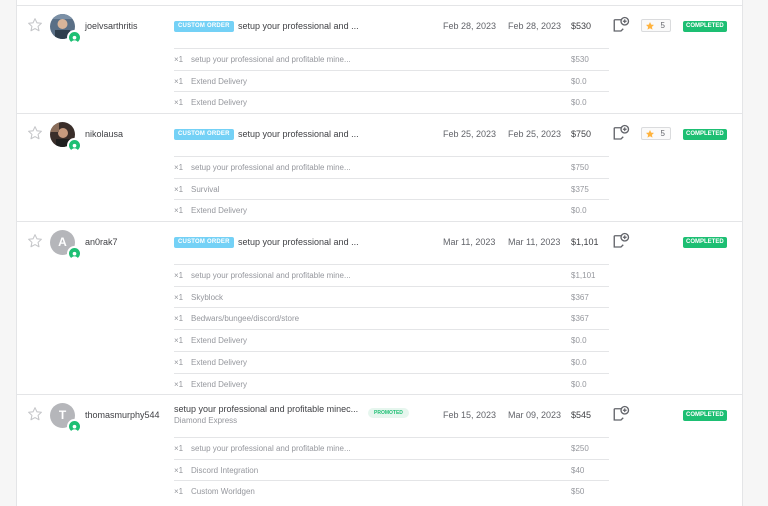 This screenshot has width=768, height=506. What do you see at coordinates (662, 25) in the screenshot?
I see `rating-value: 5` at bounding box center [662, 25].